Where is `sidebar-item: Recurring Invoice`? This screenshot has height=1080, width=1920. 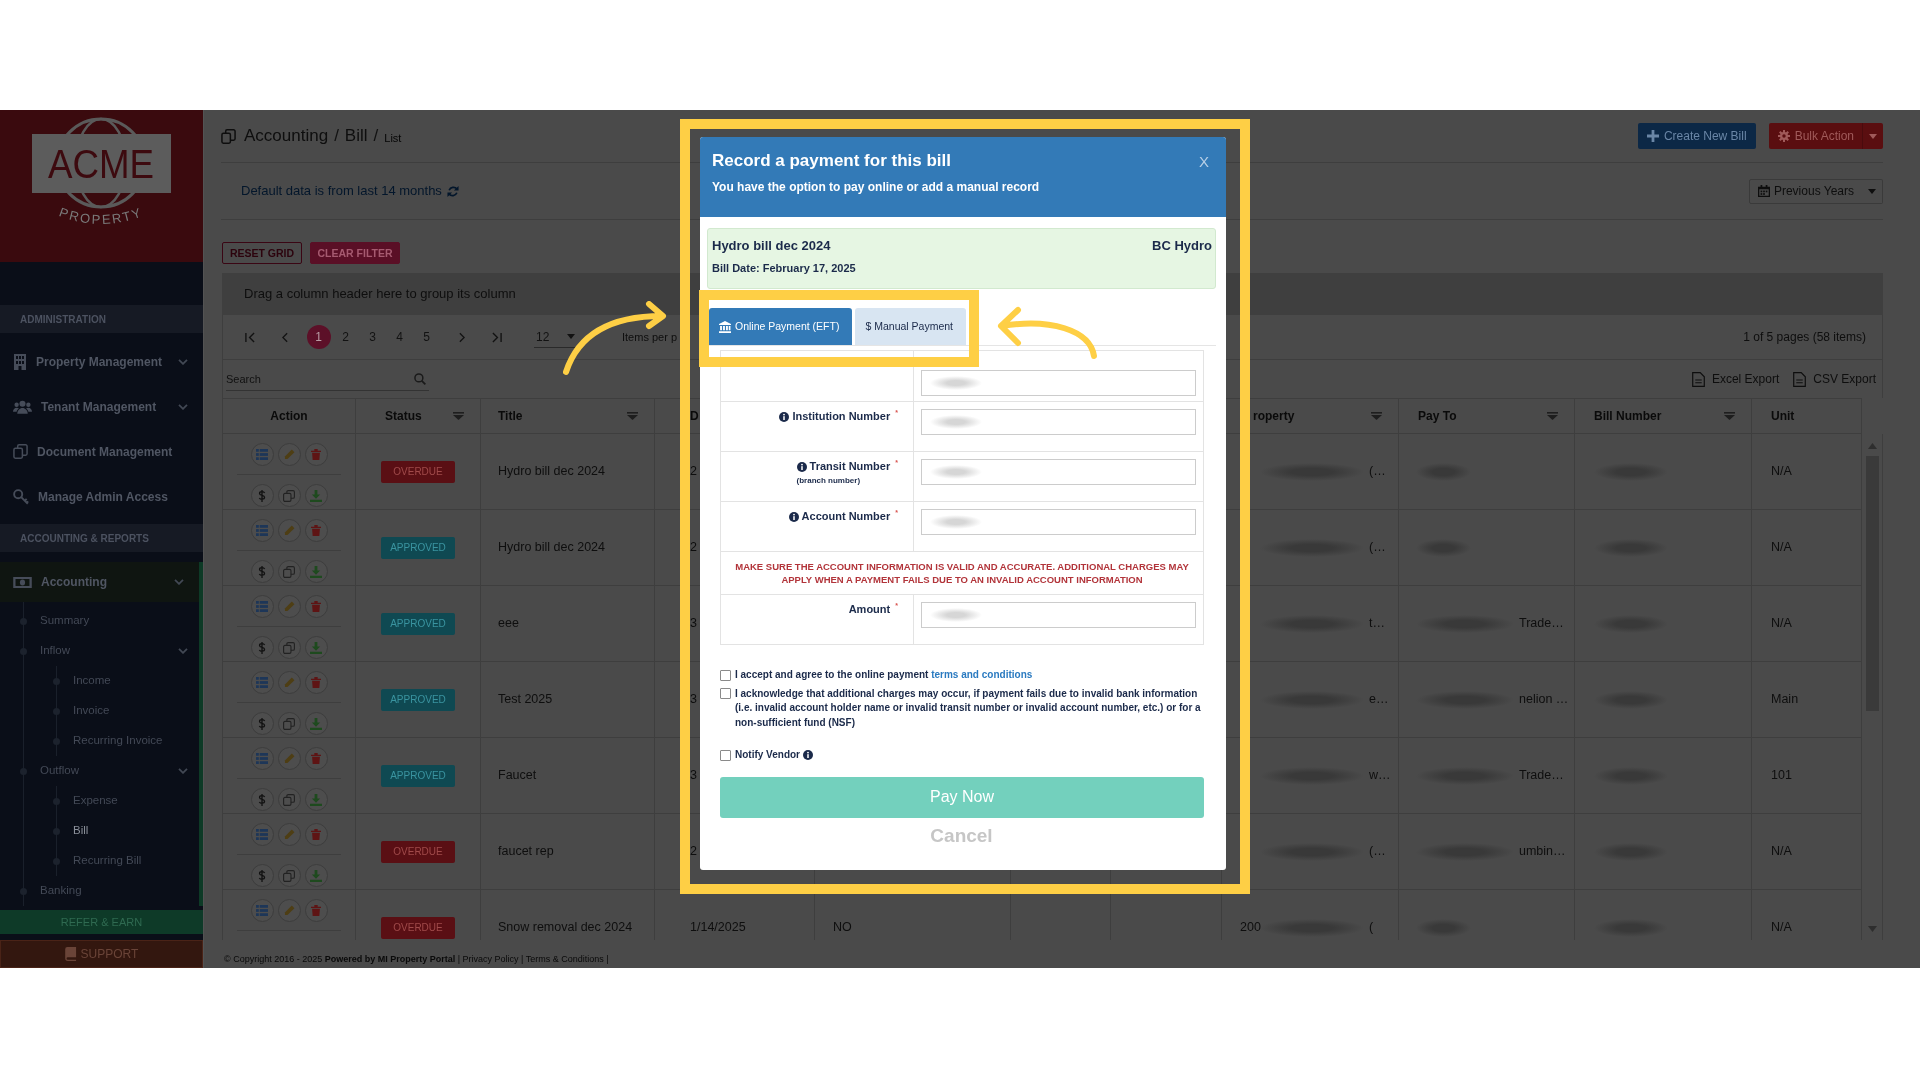 sidebar-item: Recurring Invoice is located at coordinates (128, 741).